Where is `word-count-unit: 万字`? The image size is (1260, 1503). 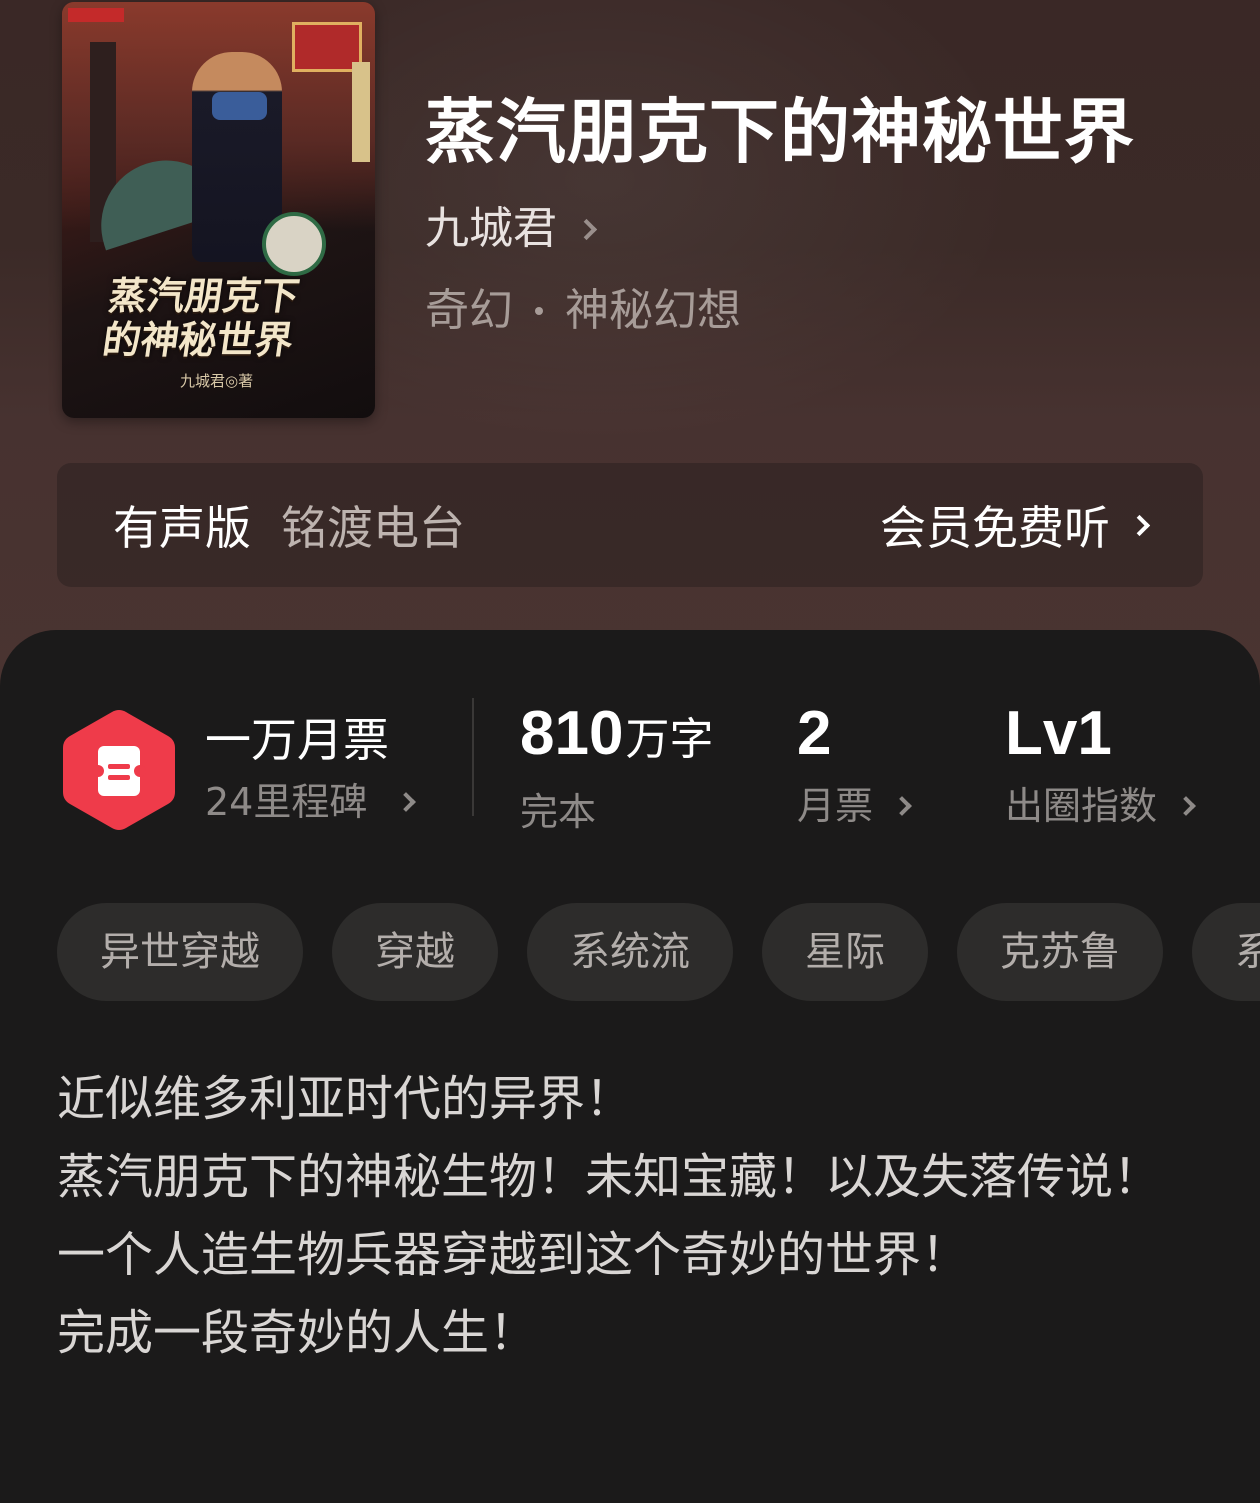
word-count-unit: 万字 is located at coordinates (669, 739).